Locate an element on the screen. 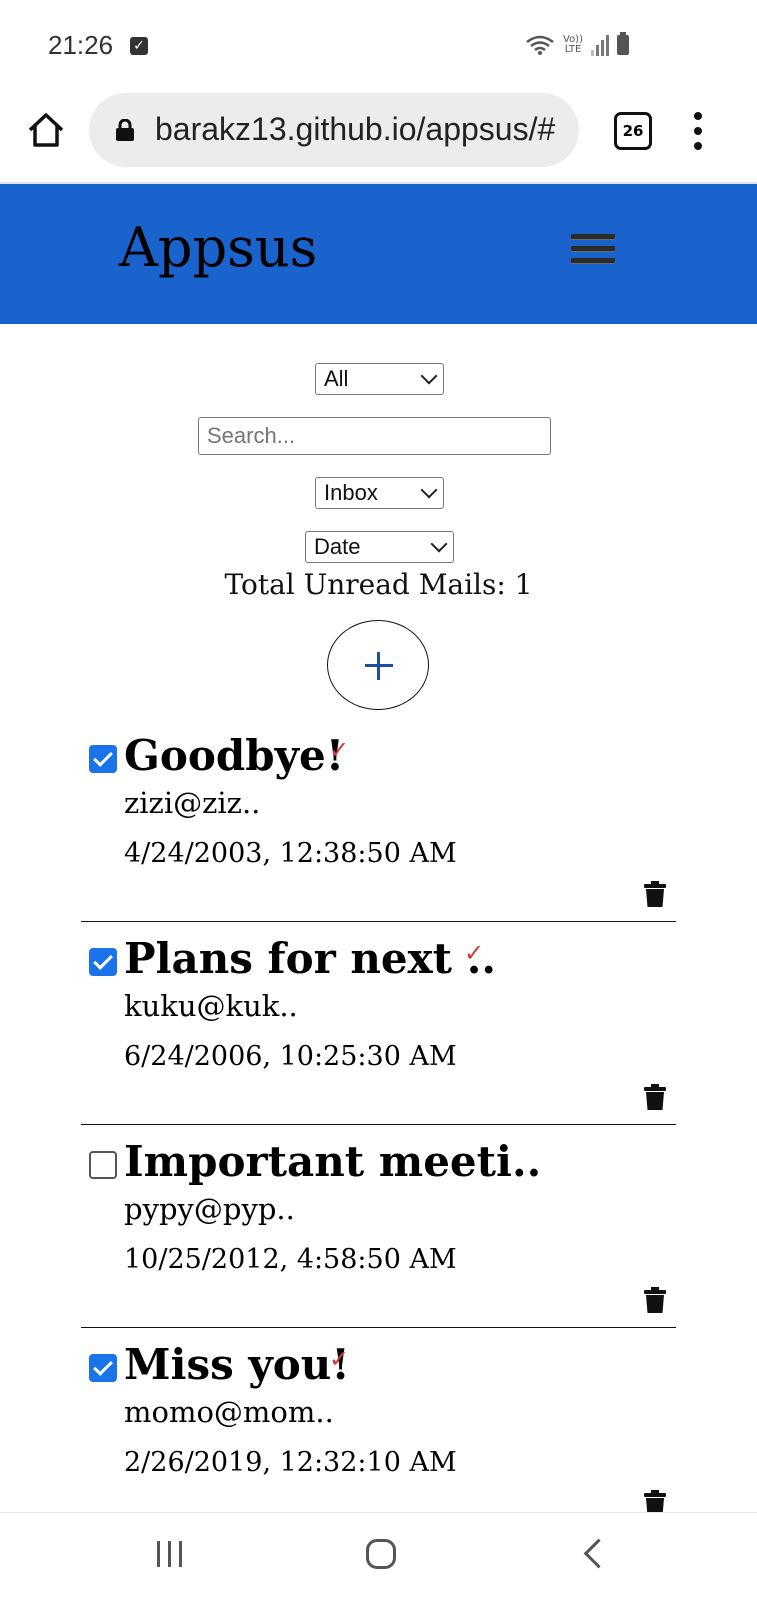 Image resolution: width=757 pixels, height=1601 pixels. mail-subject: Plans for next .. is located at coordinates (310, 959).